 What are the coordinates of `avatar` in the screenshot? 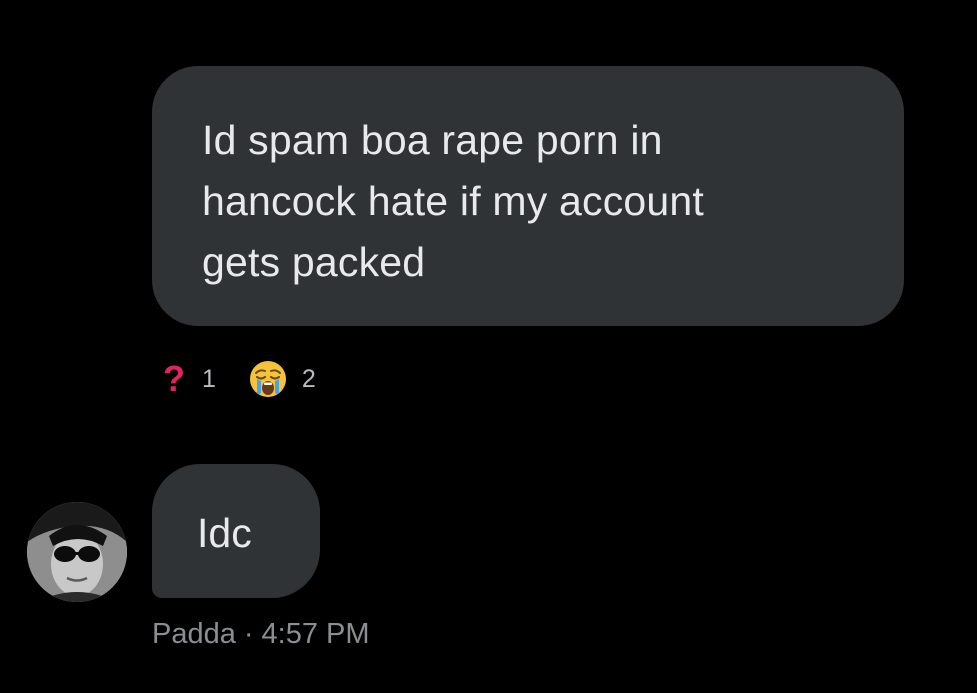 It's located at (77, 552).